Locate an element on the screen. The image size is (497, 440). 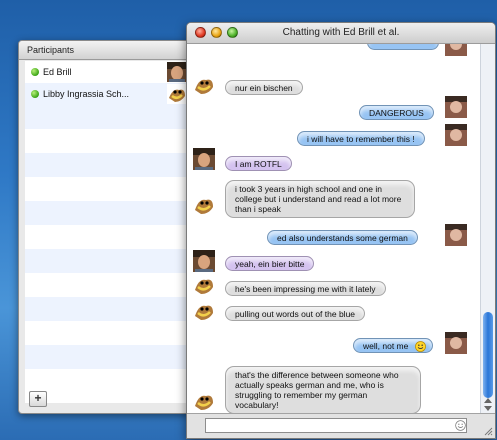
scrollbar-thumb is located at coordinates (488, 355).